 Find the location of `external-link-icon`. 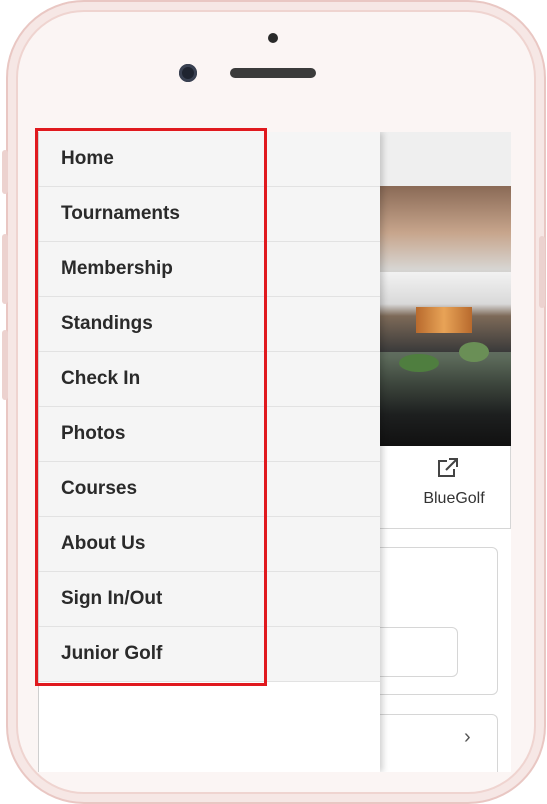

external-link-icon is located at coordinates (448, 467).